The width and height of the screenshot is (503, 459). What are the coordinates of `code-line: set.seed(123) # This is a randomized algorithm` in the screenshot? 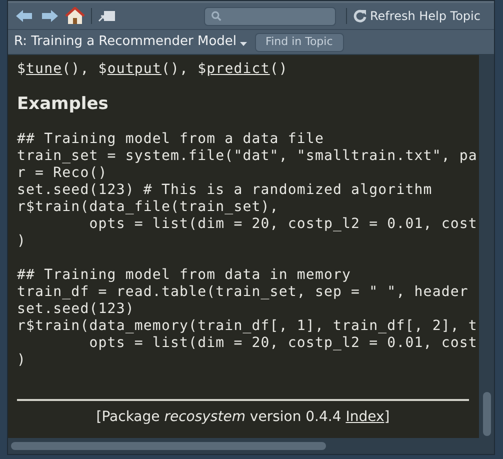 It's located at (224, 190).